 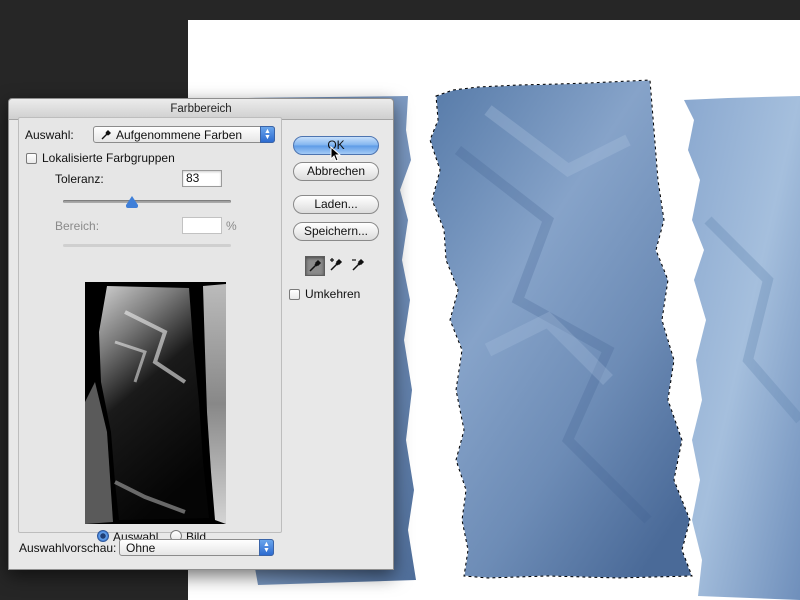 What do you see at coordinates (132, 202) in the screenshot?
I see `tolerance-slider-thumb` at bounding box center [132, 202].